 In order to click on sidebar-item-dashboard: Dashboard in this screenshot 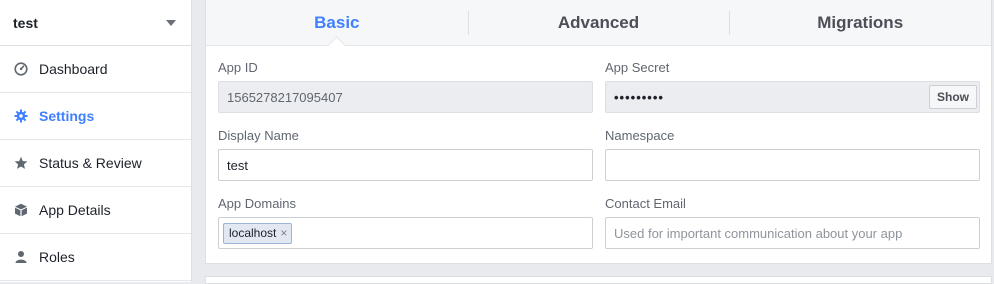, I will do `click(95, 69)`.